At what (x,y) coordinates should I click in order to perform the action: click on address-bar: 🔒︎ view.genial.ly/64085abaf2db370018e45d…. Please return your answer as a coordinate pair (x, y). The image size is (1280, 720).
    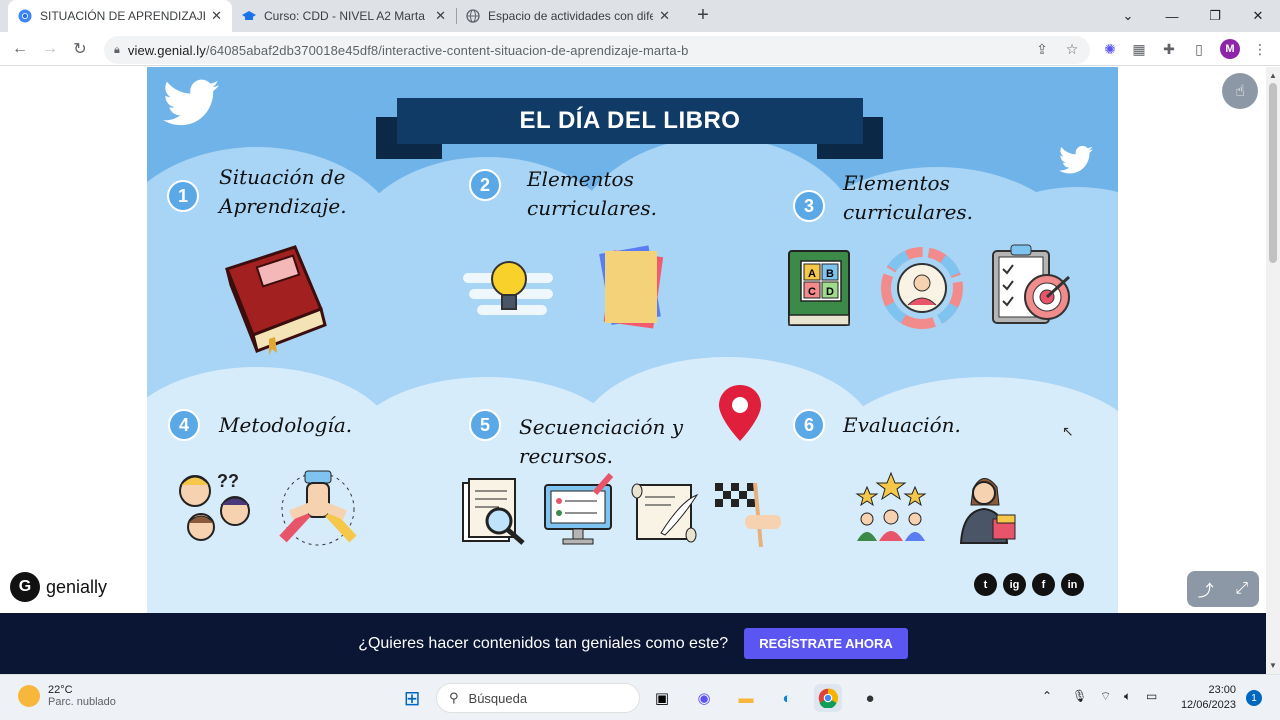
    Looking at the image, I should click on (597, 50).